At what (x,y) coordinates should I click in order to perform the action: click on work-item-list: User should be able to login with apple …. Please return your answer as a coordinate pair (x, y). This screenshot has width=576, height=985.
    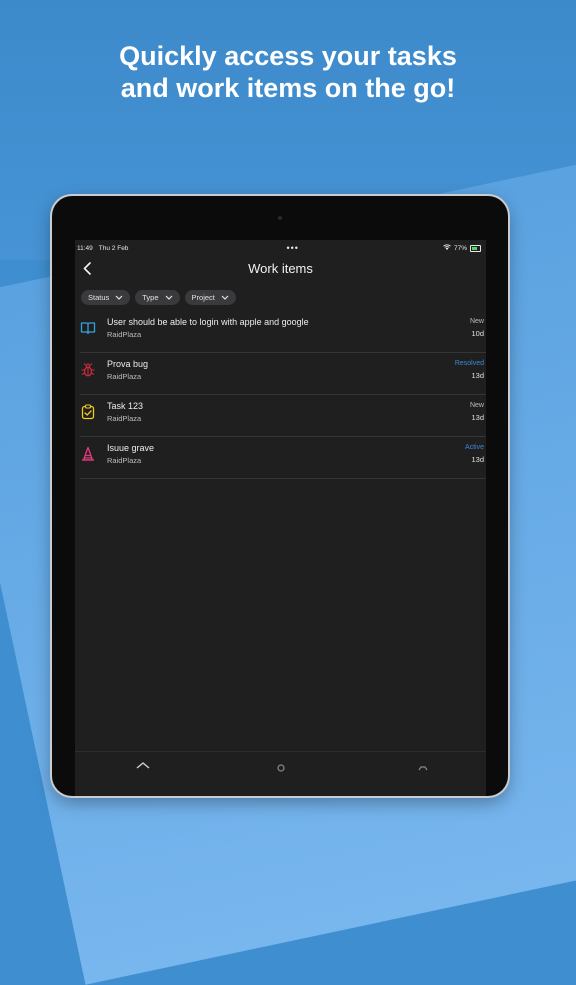
    Looking at the image, I should click on (280, 395).